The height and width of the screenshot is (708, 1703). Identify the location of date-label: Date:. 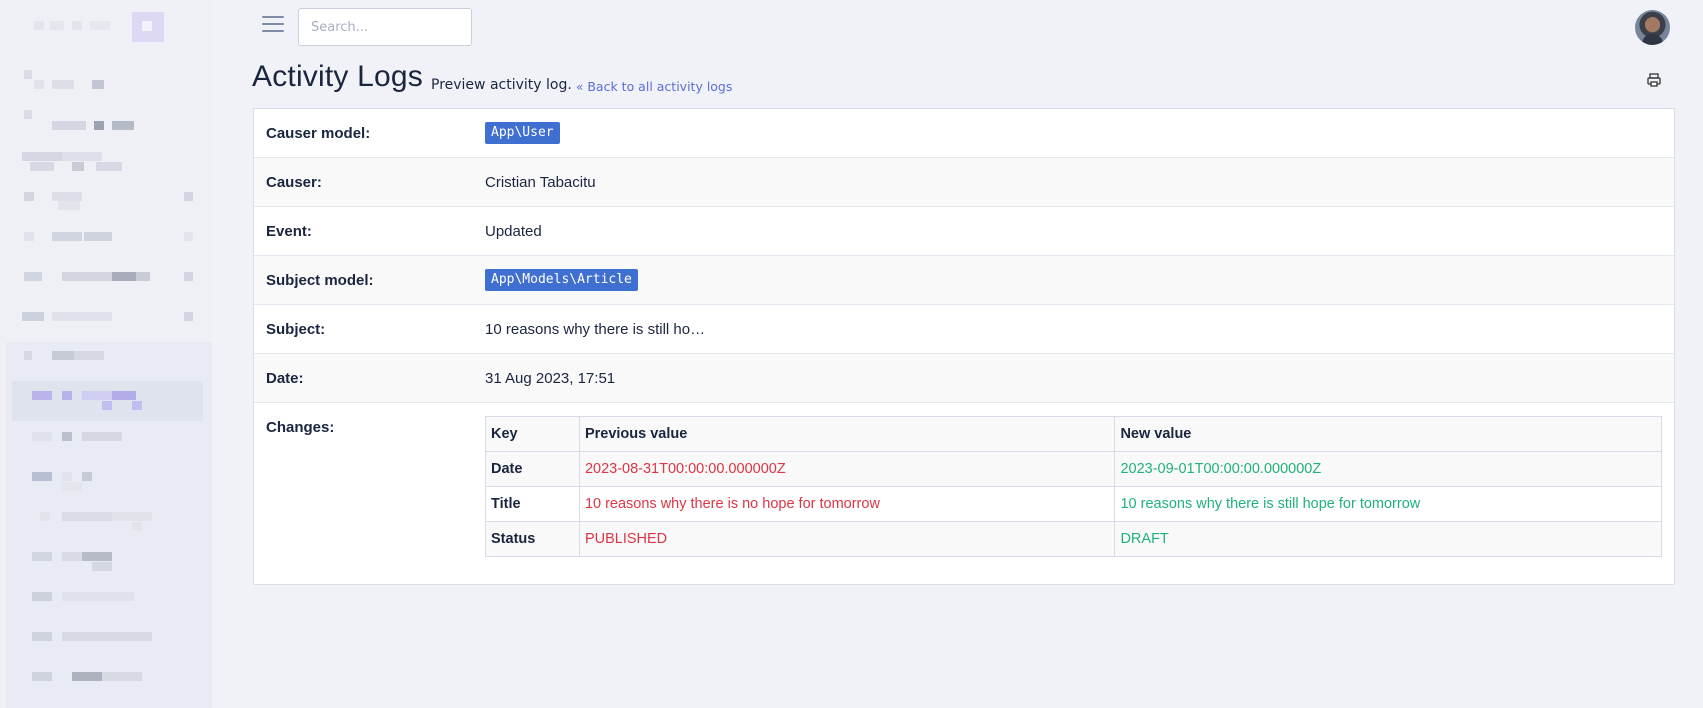
(285, 378).